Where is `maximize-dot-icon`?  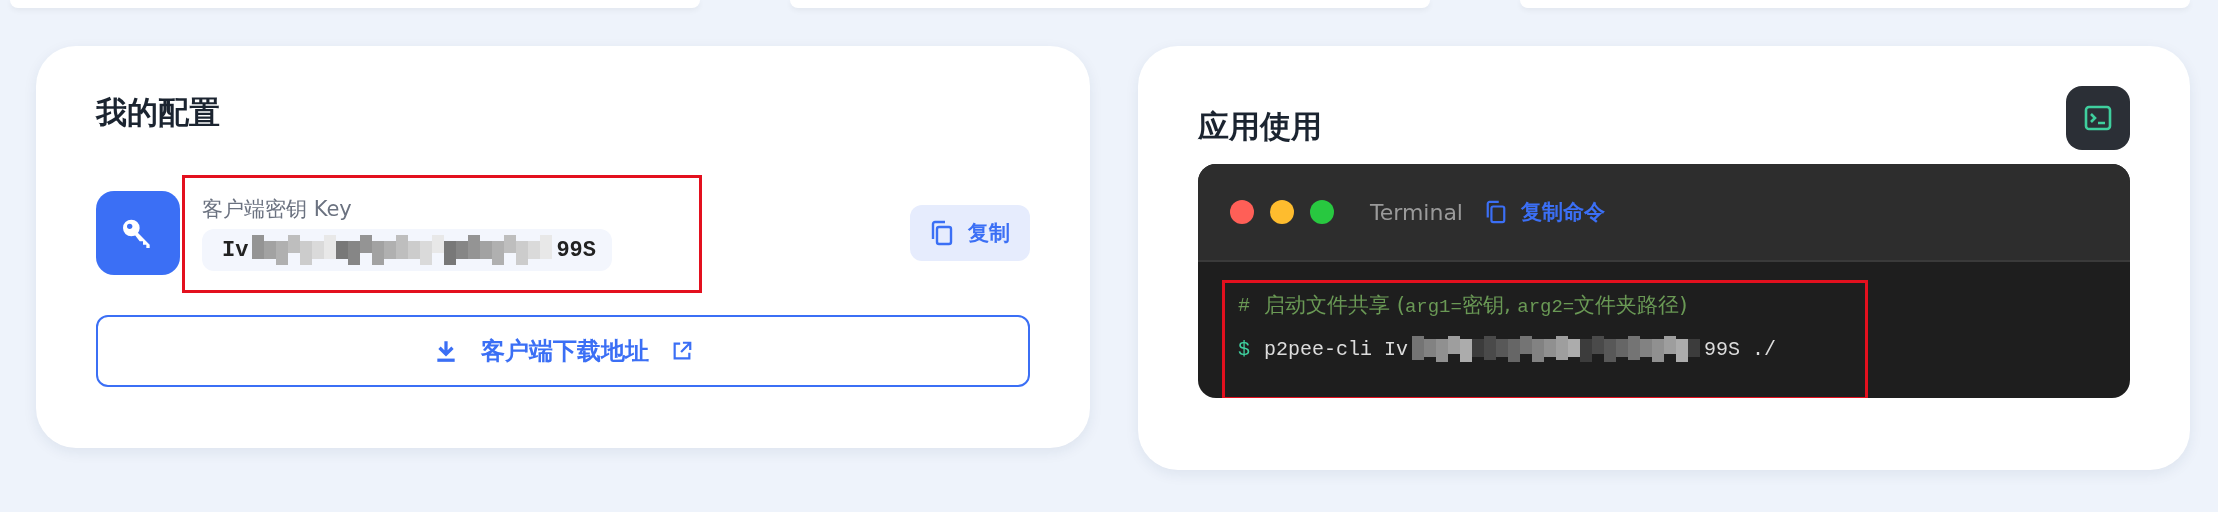
maximize-dot-icon is located at coordinates (1322, 212).